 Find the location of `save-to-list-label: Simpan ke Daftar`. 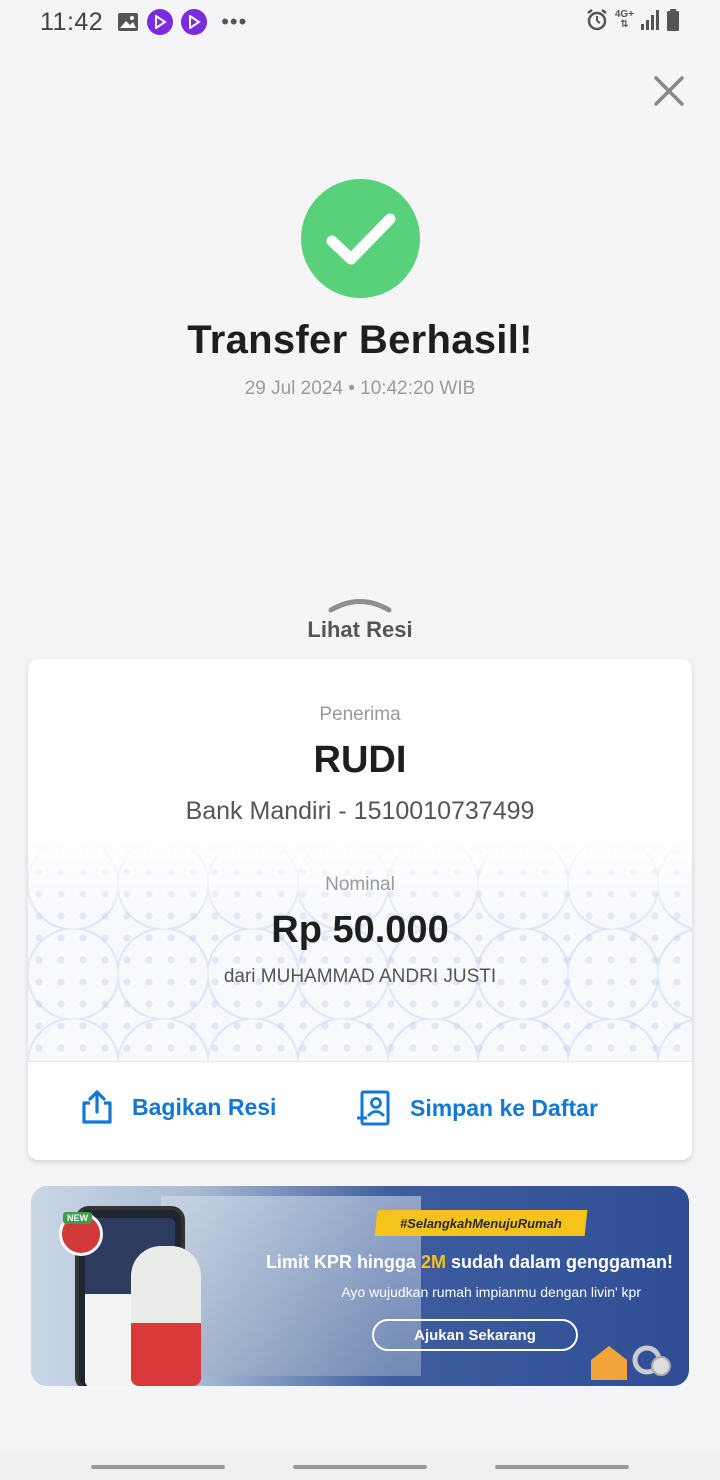

save-to-list-label: Simpan ke Daftar is located at coordinates (504, 1108).